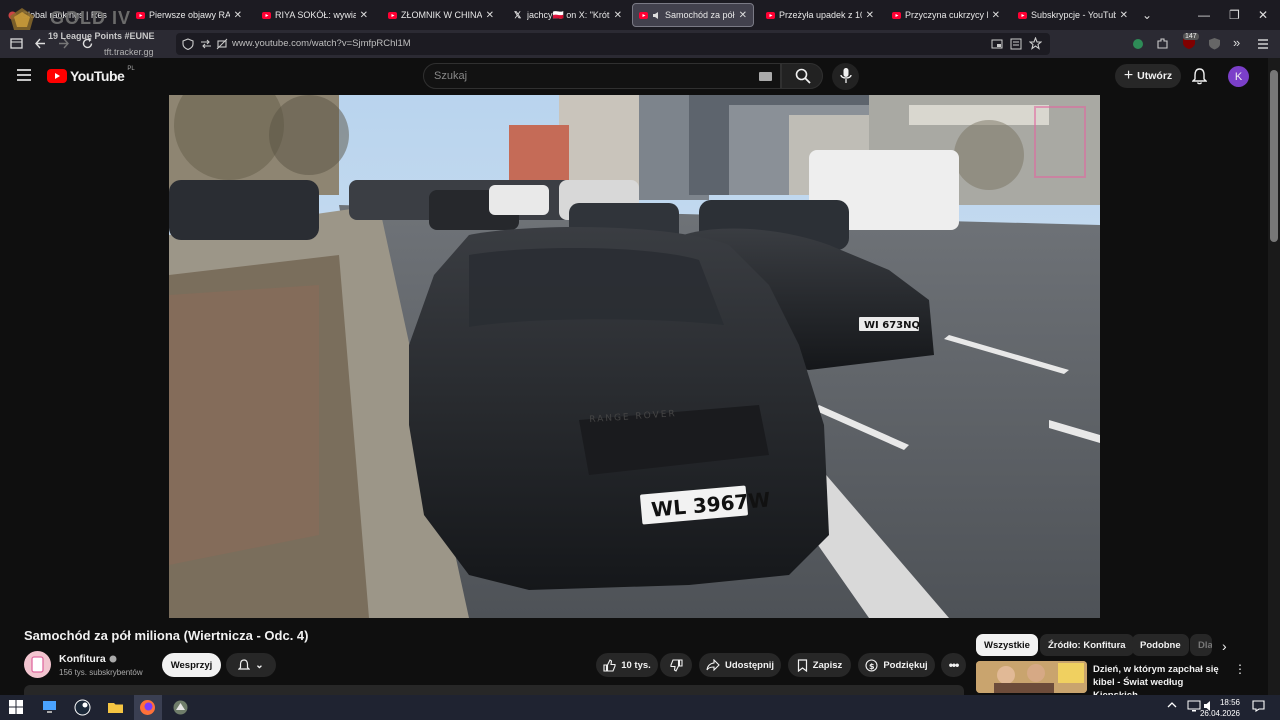  Describe the element at coordinates (1274, 156) in the screenshot. I see `scrollbar-thumb` at that location.